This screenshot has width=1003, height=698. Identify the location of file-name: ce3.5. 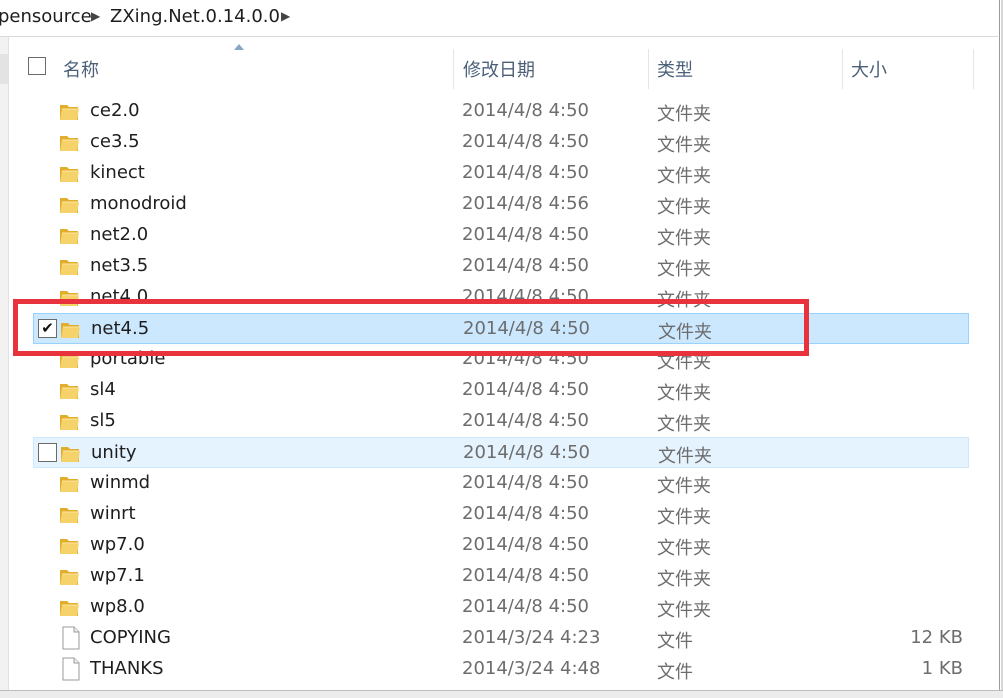
(115, 141).